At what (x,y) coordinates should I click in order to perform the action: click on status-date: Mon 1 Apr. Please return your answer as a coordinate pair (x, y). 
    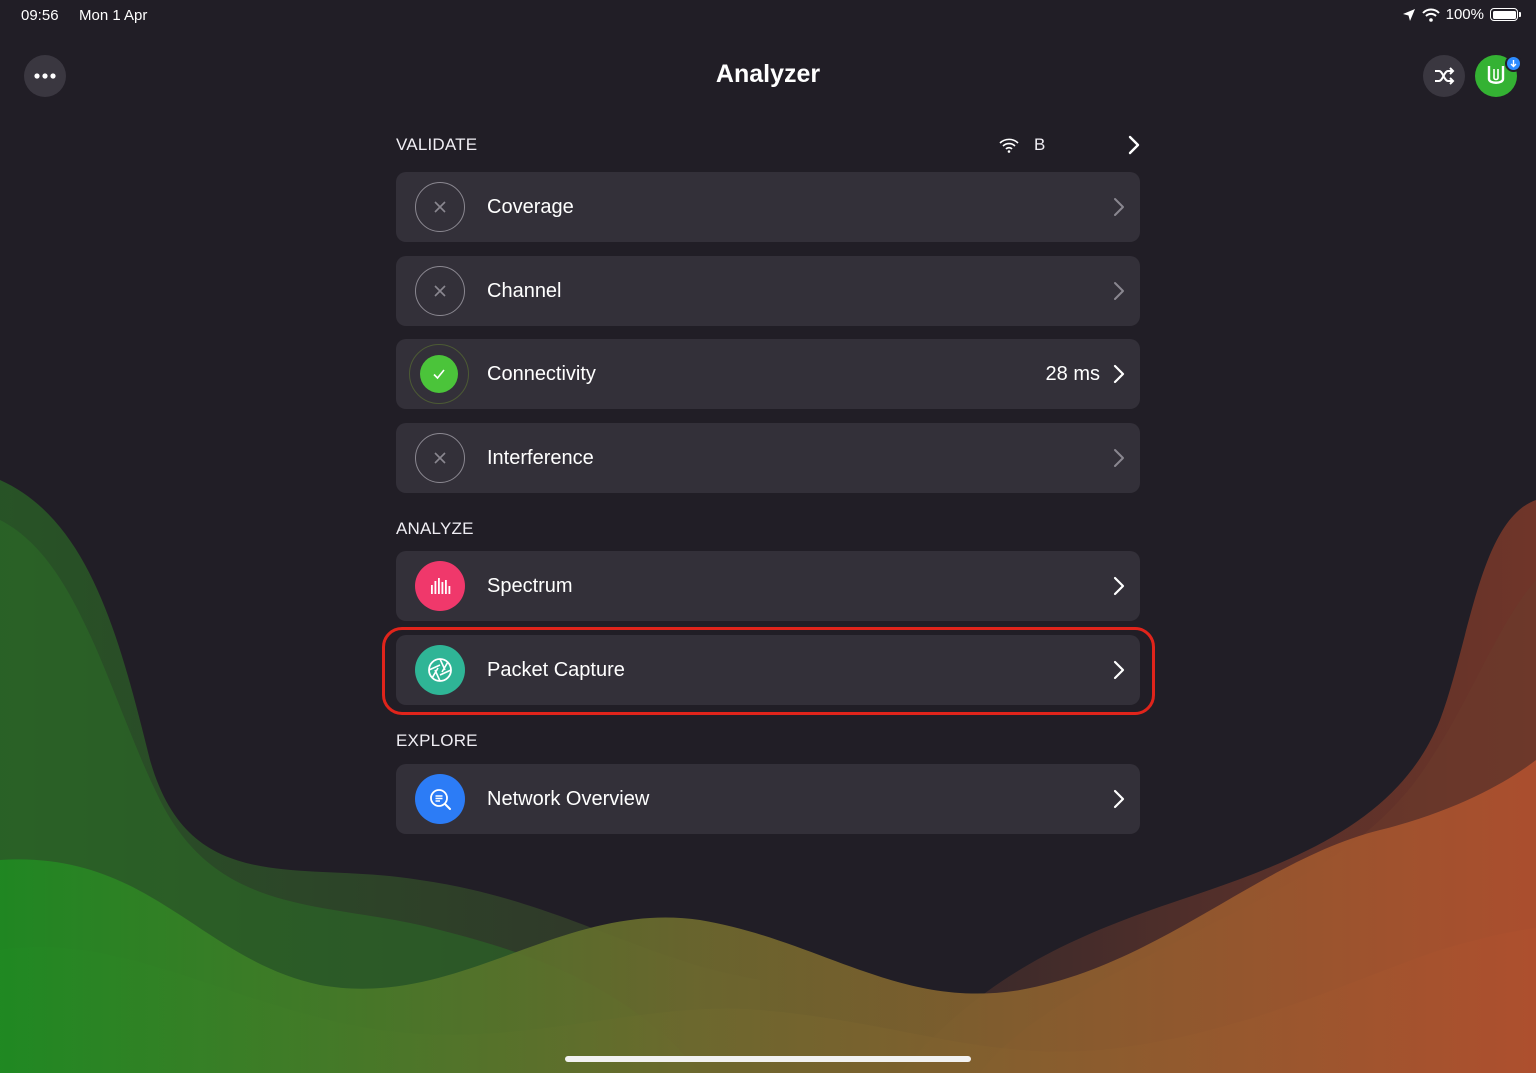
    Looking at the image, I should click on (113, 15).